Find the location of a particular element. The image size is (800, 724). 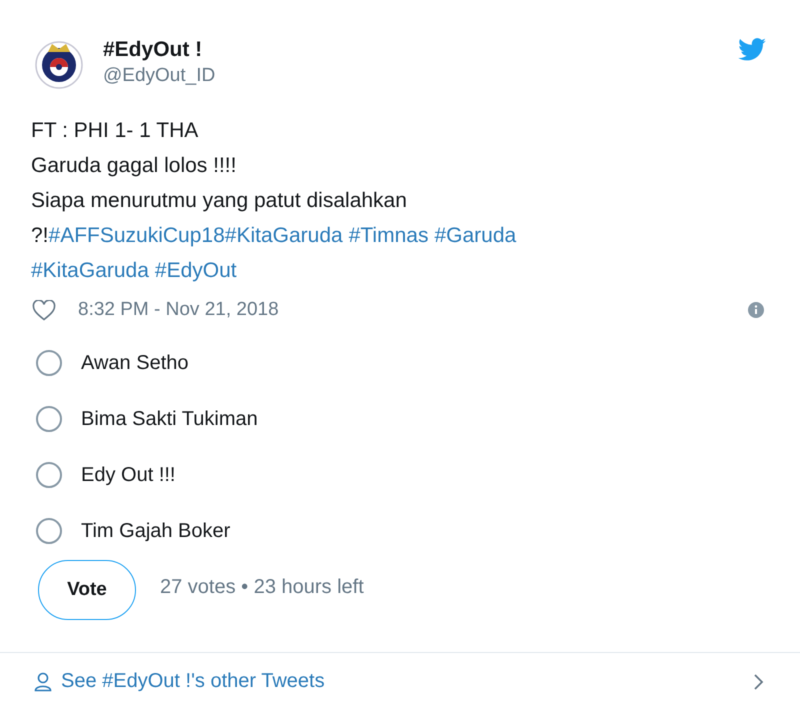

vote-button: Vote is located at coordinates (87, 590).